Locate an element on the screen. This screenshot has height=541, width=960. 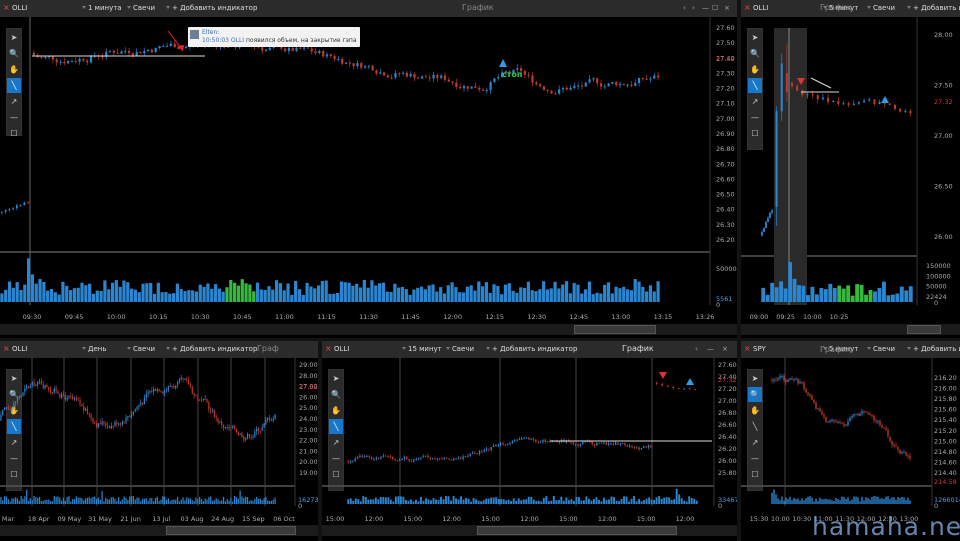
time-tick: 11:45 is located at coordinates (410, 317).